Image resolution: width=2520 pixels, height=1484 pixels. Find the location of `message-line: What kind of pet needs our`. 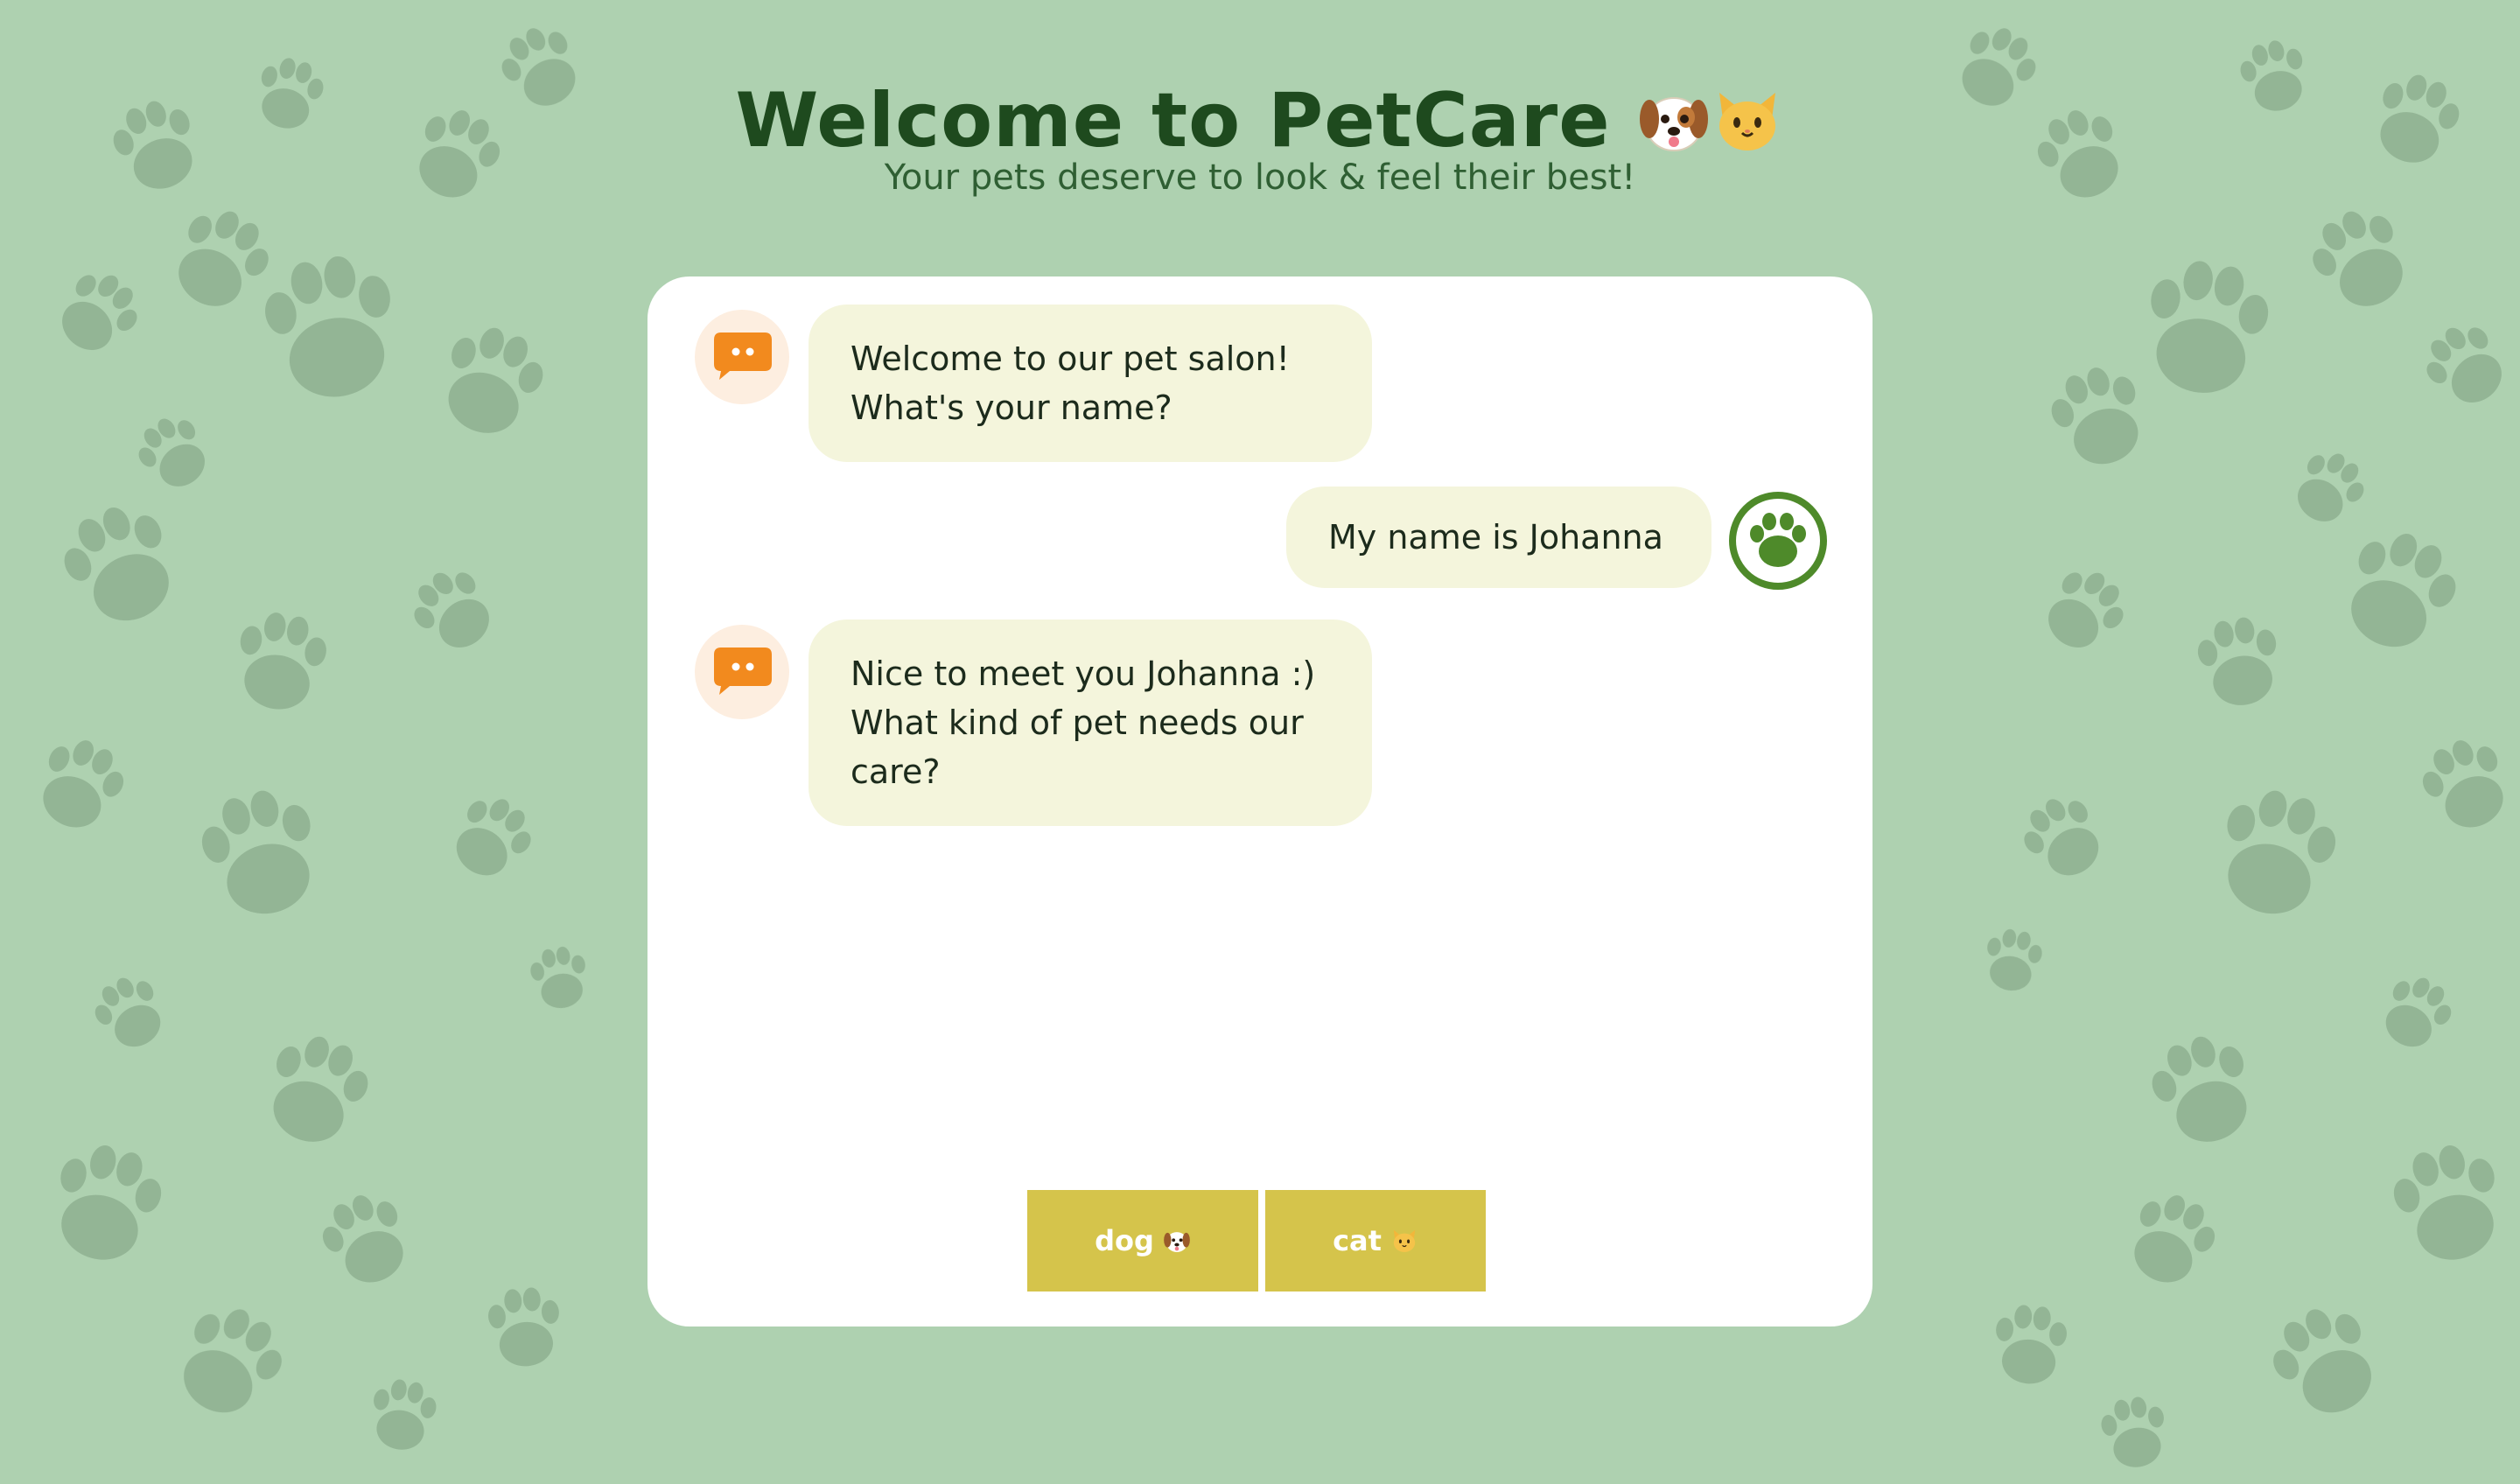

message-line: What kind of pet needs our is located at coordinates (1077, 723).